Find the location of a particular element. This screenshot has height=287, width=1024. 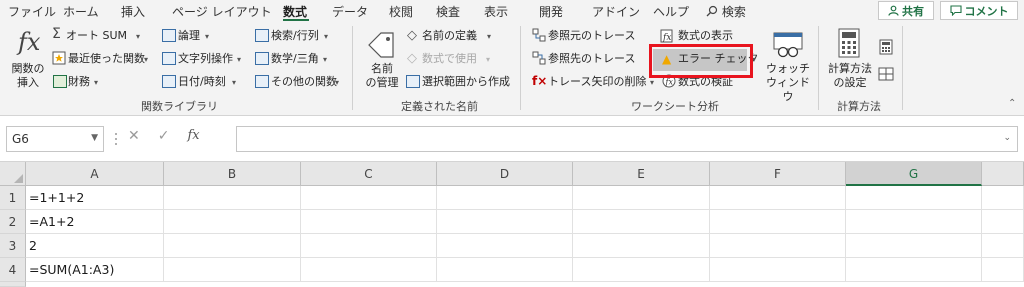

tab-home: ホーム is located at coordinates (81, 11).